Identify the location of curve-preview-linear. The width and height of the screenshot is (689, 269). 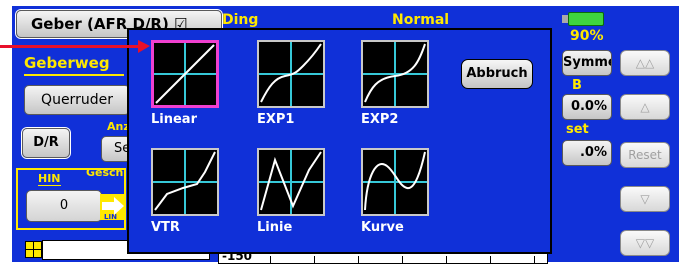
(185, 74).